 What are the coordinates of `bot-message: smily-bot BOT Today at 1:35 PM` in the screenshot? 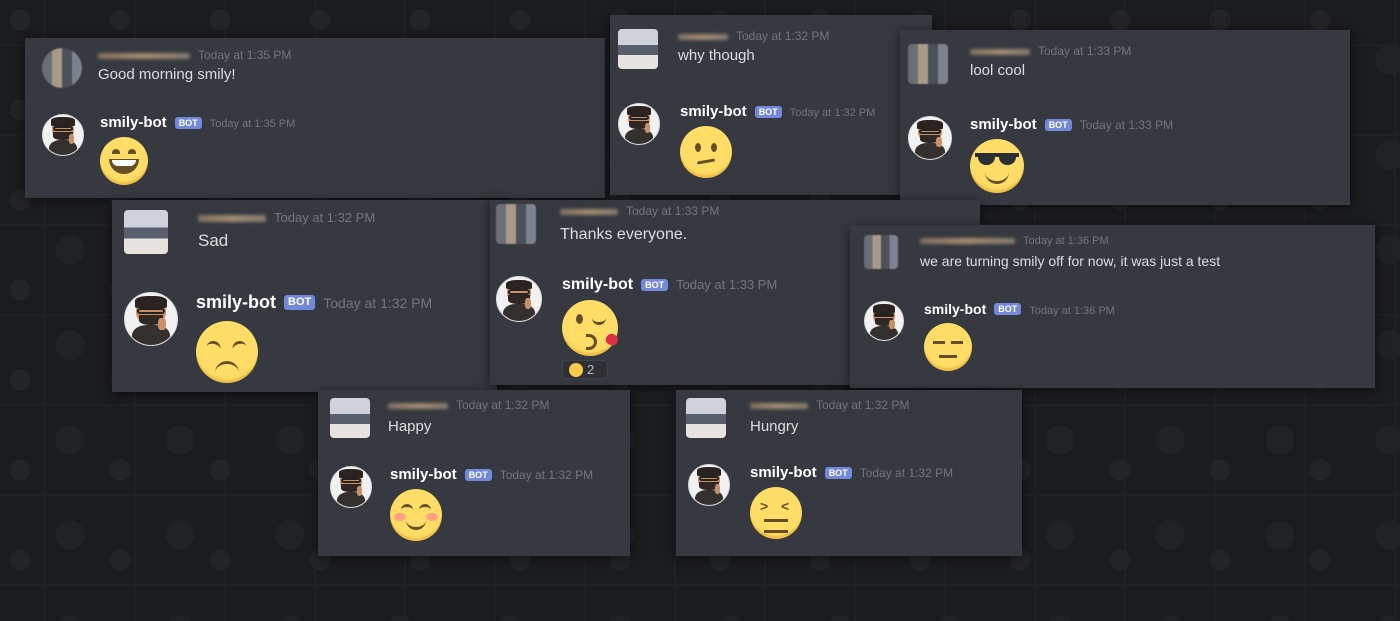 It's located at (168, 149).